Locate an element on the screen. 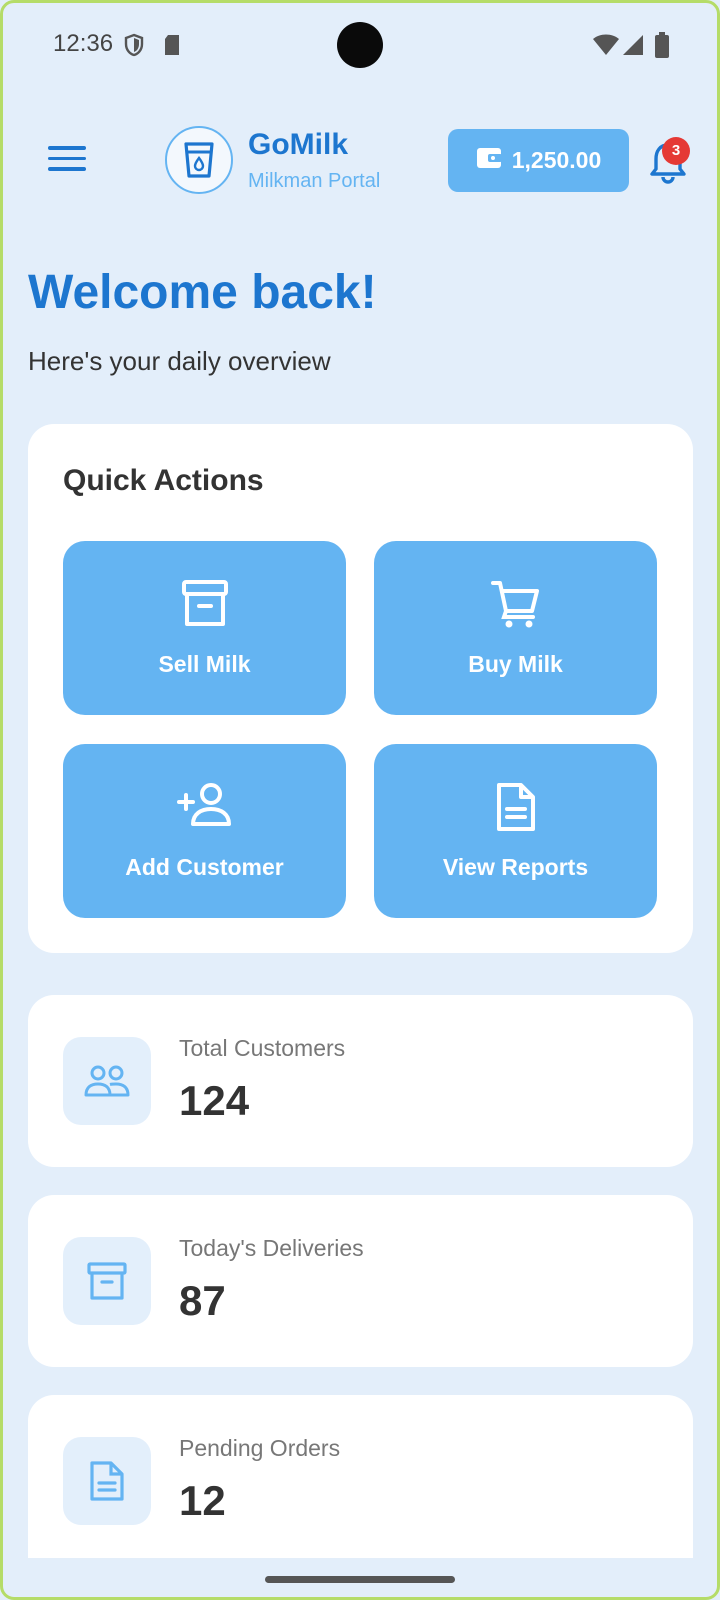 The width and height of the screenshot is (720, 1600). people-icon is located at coordinates (107, 1081).